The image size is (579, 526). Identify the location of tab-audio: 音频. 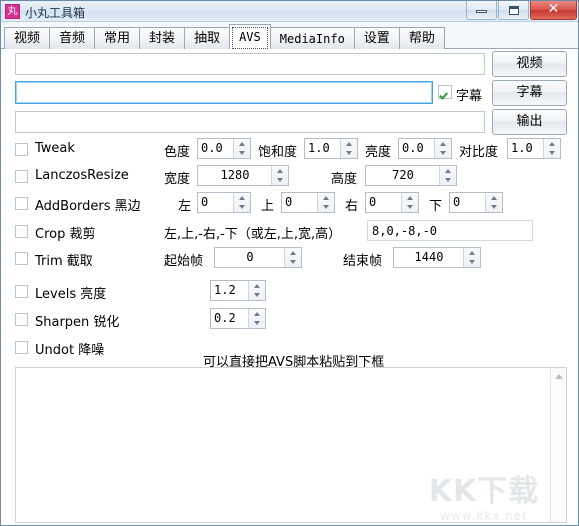
(72, 38).